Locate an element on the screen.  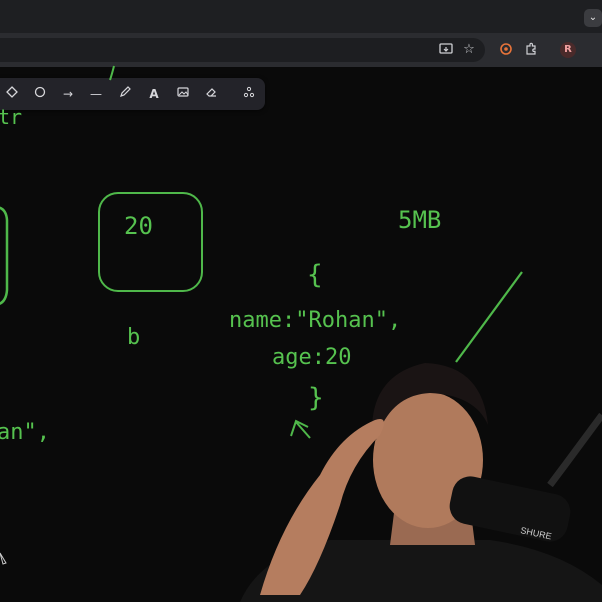
browser-tab-strip: ⌄ is located at coordinates (301, 16).